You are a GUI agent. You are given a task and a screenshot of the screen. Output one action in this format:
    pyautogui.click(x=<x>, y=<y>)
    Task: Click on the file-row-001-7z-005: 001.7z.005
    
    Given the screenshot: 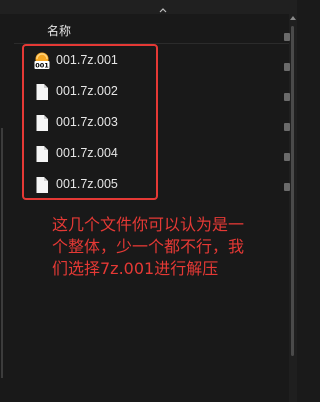 What is the action you would take?
    pyautogui.click(x=93, y=186)
    